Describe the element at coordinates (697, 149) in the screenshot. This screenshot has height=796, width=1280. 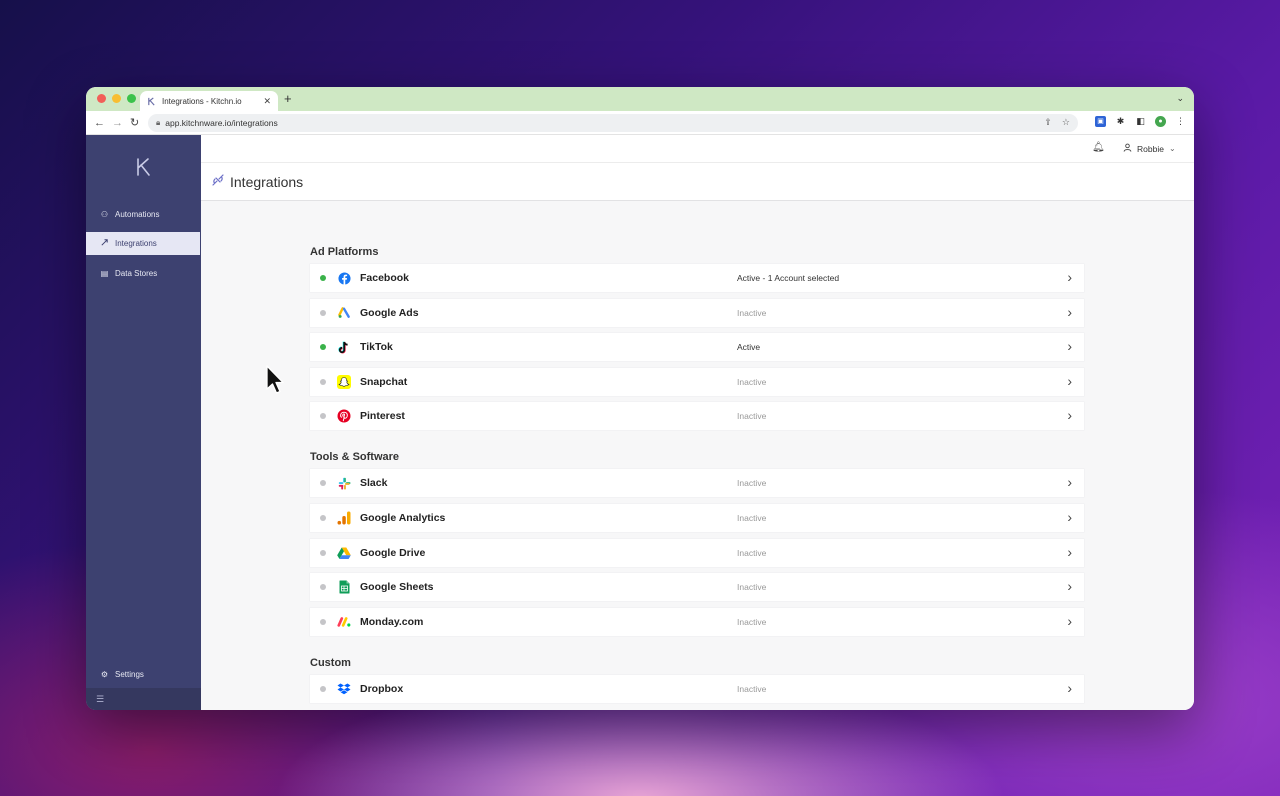
I see `top-bar: 🔔︎ Robbie ⌄` at that location.